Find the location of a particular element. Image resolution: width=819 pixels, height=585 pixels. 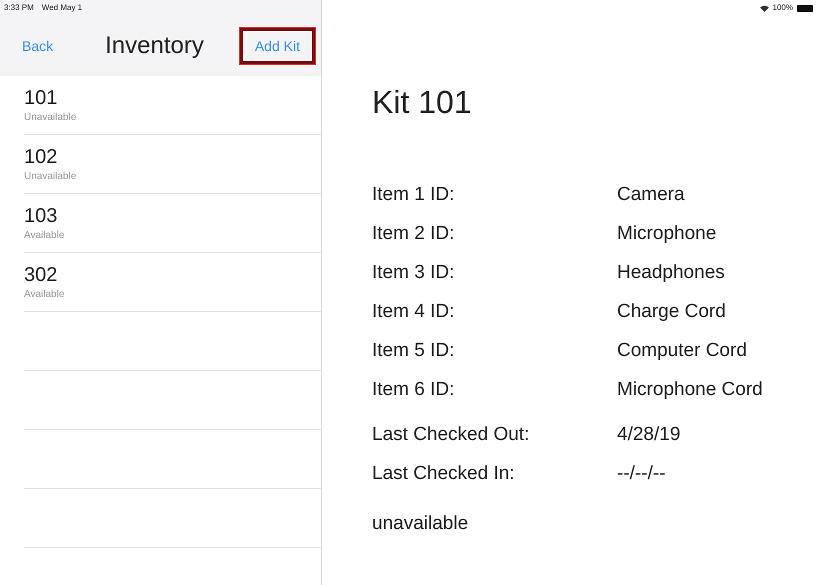

field-label: Item 2 ID: is located at coordinates (414, 234).